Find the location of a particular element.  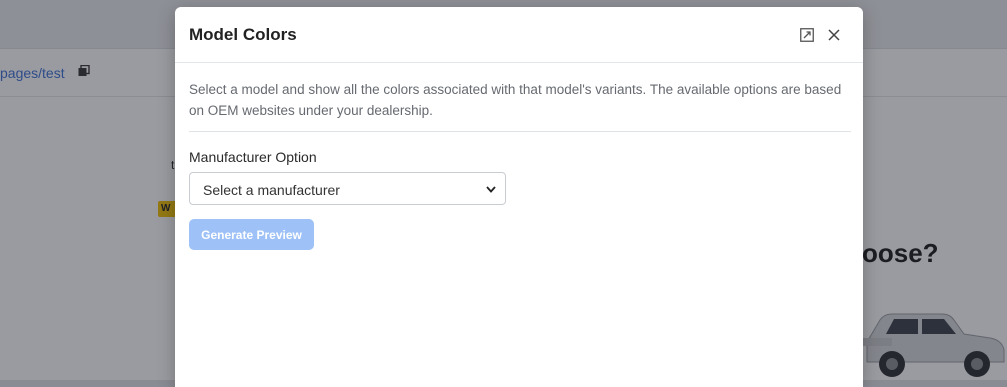

dialog-title: Model Colors is located at coordinates (243, 34).